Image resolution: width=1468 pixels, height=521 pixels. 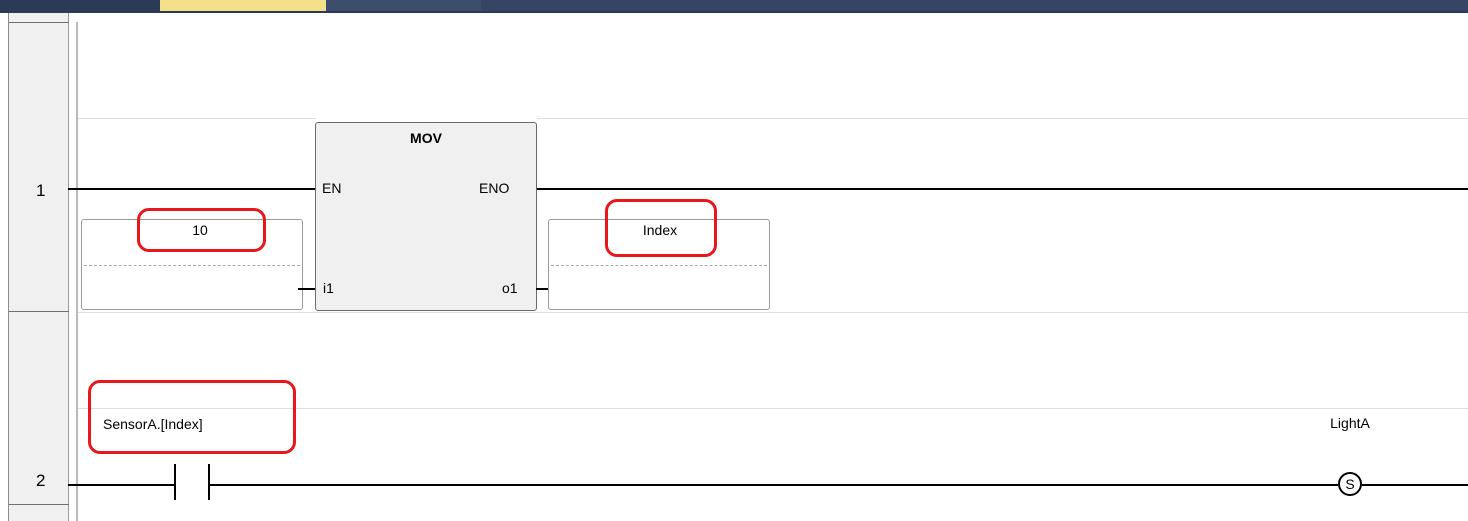 What do you see at coordinates (40, 481) in the screenshot?
I see `rung-number-2: 2` at bounding box center [40, 481].